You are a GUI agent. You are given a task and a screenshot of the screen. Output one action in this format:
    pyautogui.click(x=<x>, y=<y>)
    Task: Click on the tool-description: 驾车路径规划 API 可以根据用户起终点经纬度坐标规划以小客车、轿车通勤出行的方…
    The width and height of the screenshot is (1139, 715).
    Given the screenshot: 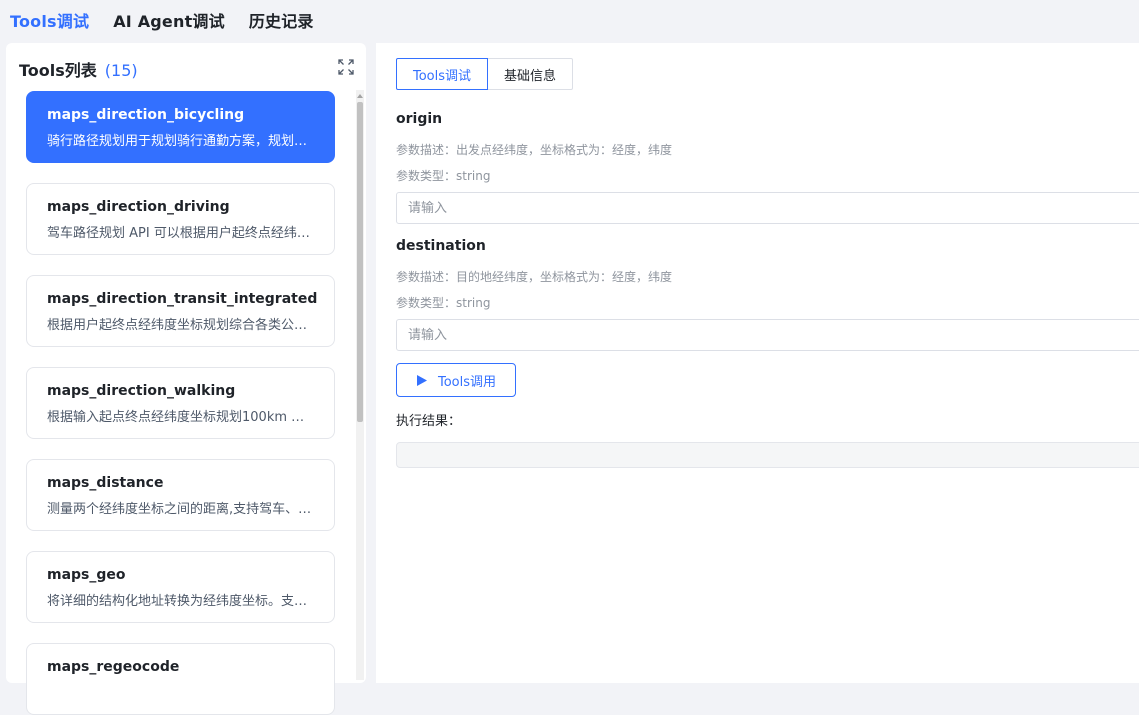 What is the action you would take?
    pyautogui.click(x=180, y=233)
    